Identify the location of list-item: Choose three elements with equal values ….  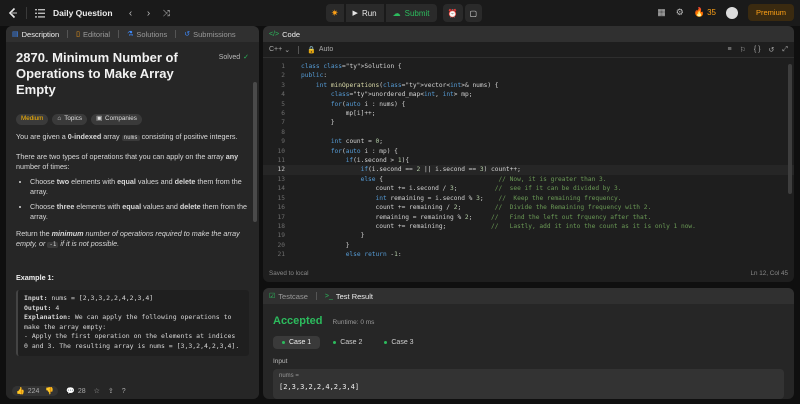
(139, 212).